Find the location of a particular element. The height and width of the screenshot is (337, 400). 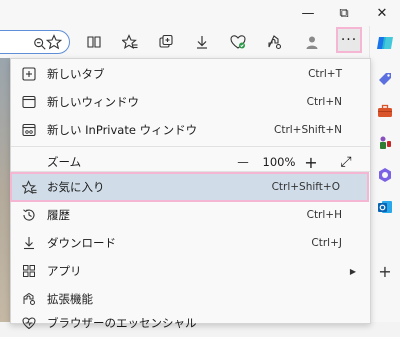

edge-sidebar: + is located at coordinates (384, 174).